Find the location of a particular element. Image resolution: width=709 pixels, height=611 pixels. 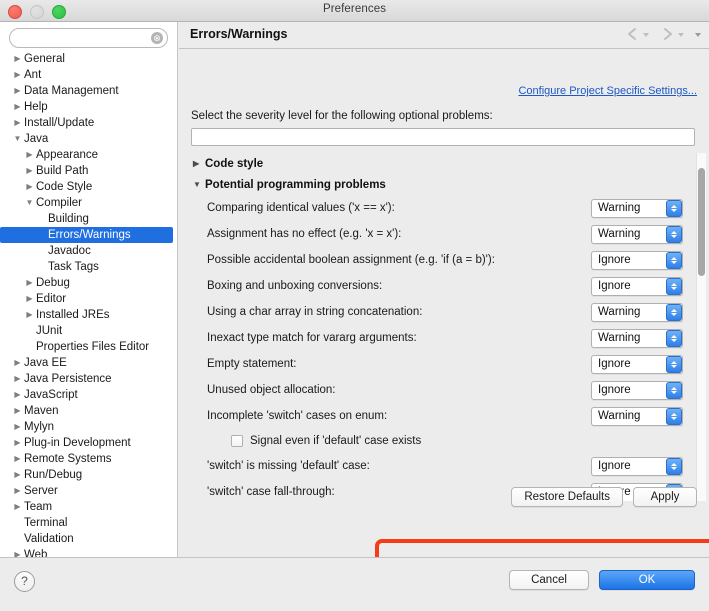

sidebar-item-plug-in-development: ▶ Plug-in Development is located at coordinates (88, 443).